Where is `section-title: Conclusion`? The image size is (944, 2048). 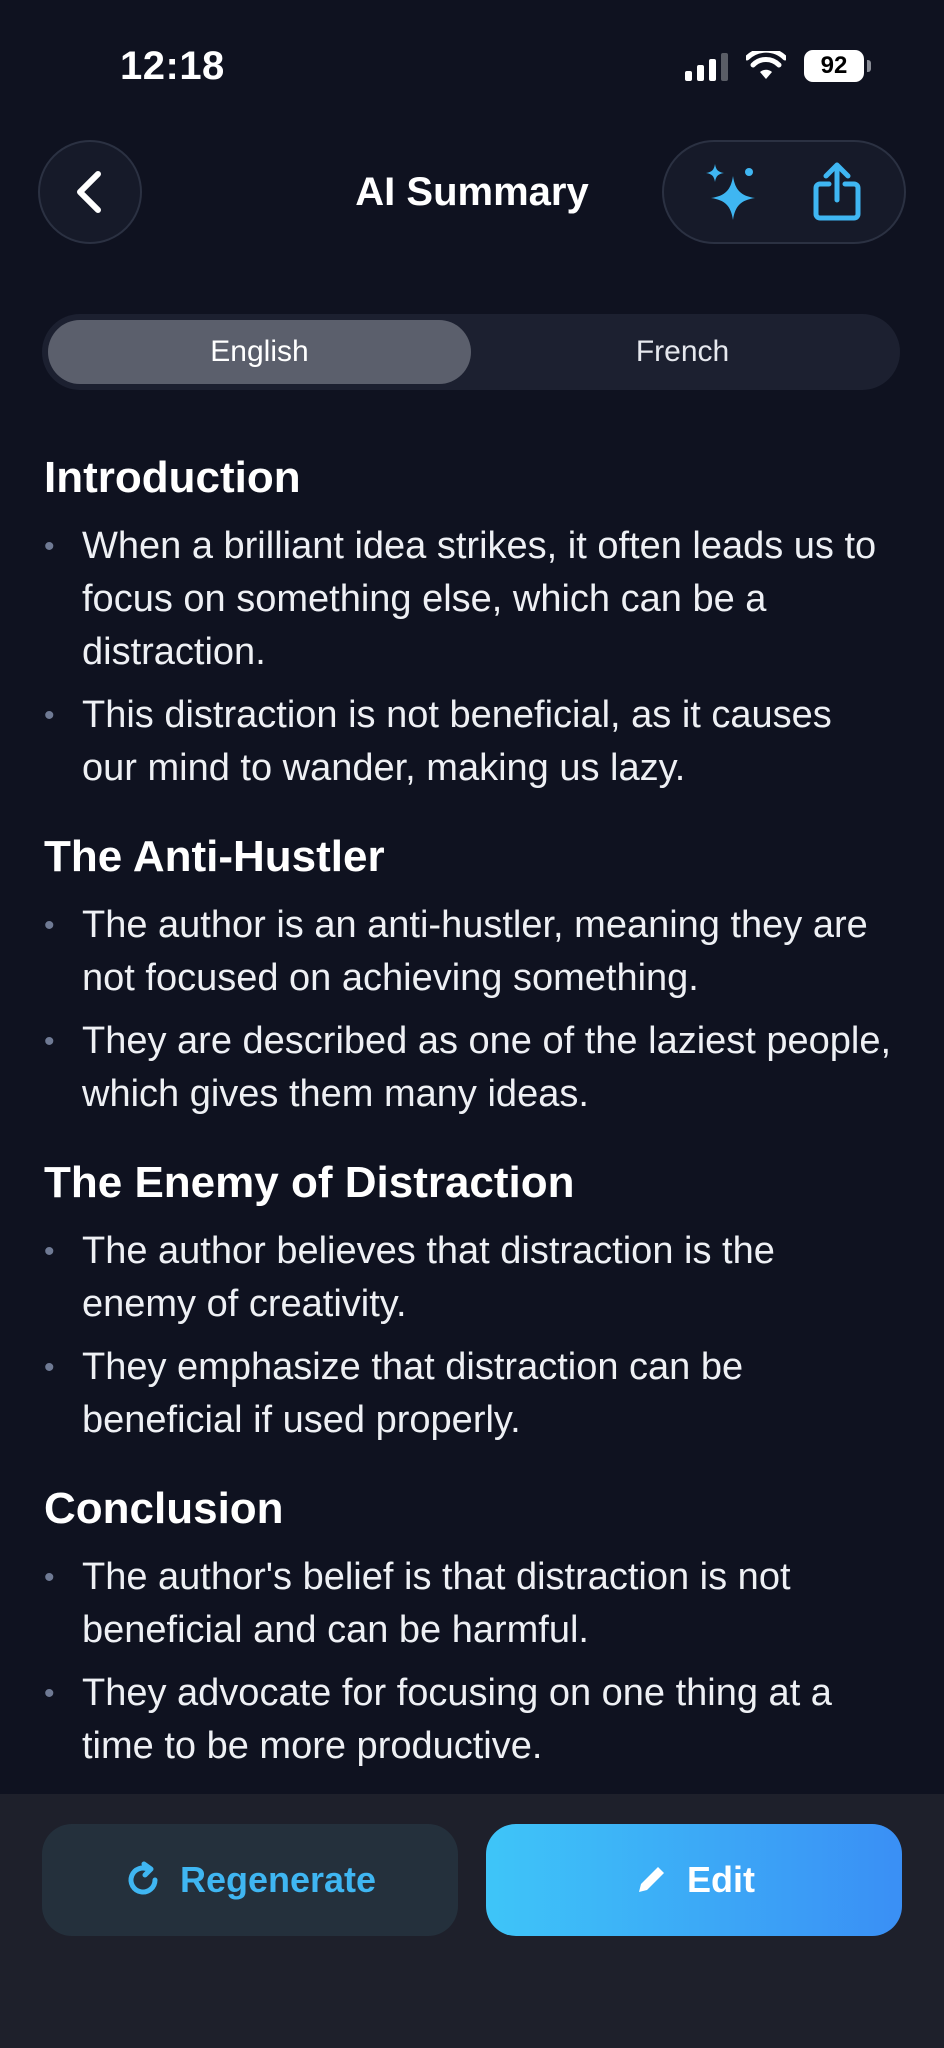
section-title: Conclusion is located at coordinates (164, 1508).